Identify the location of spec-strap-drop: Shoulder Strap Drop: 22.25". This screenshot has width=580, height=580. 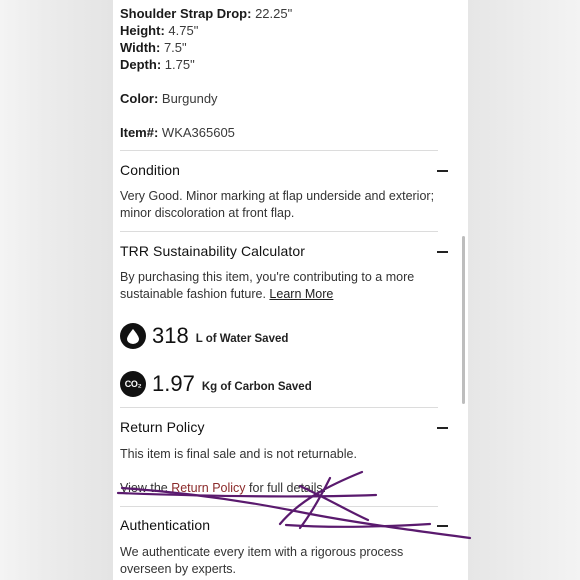
(206, 14).